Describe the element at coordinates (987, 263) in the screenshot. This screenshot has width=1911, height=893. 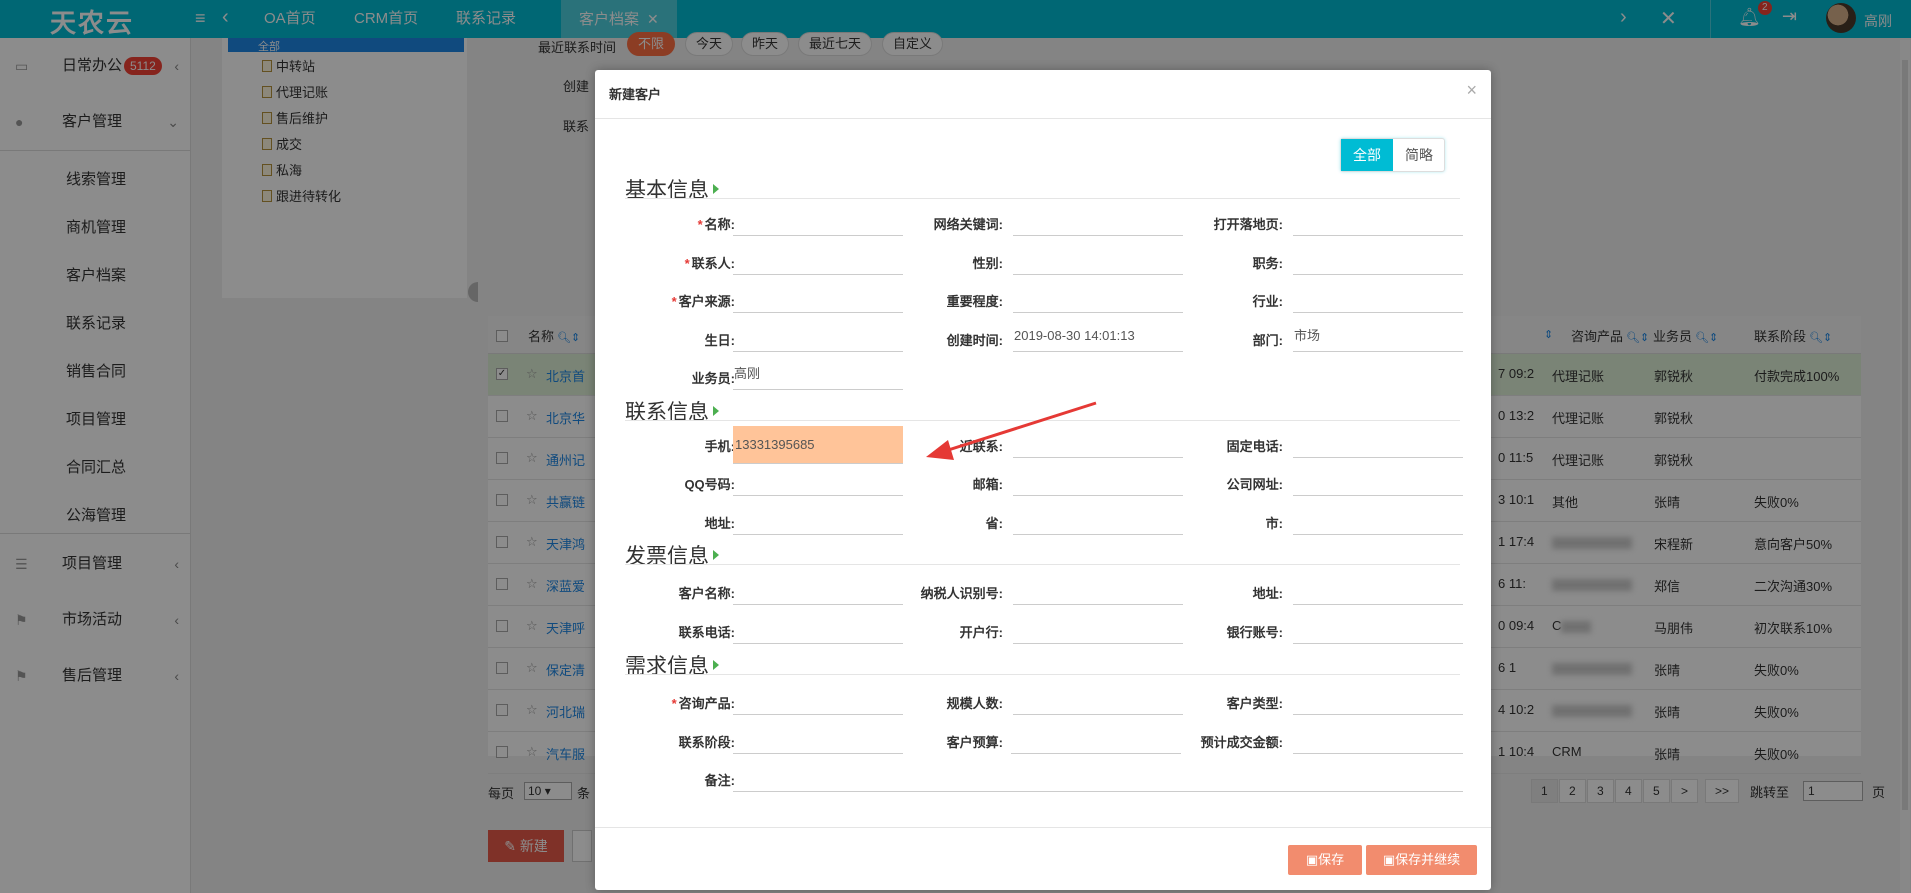
I see `label-gender: 性别:` at that location.